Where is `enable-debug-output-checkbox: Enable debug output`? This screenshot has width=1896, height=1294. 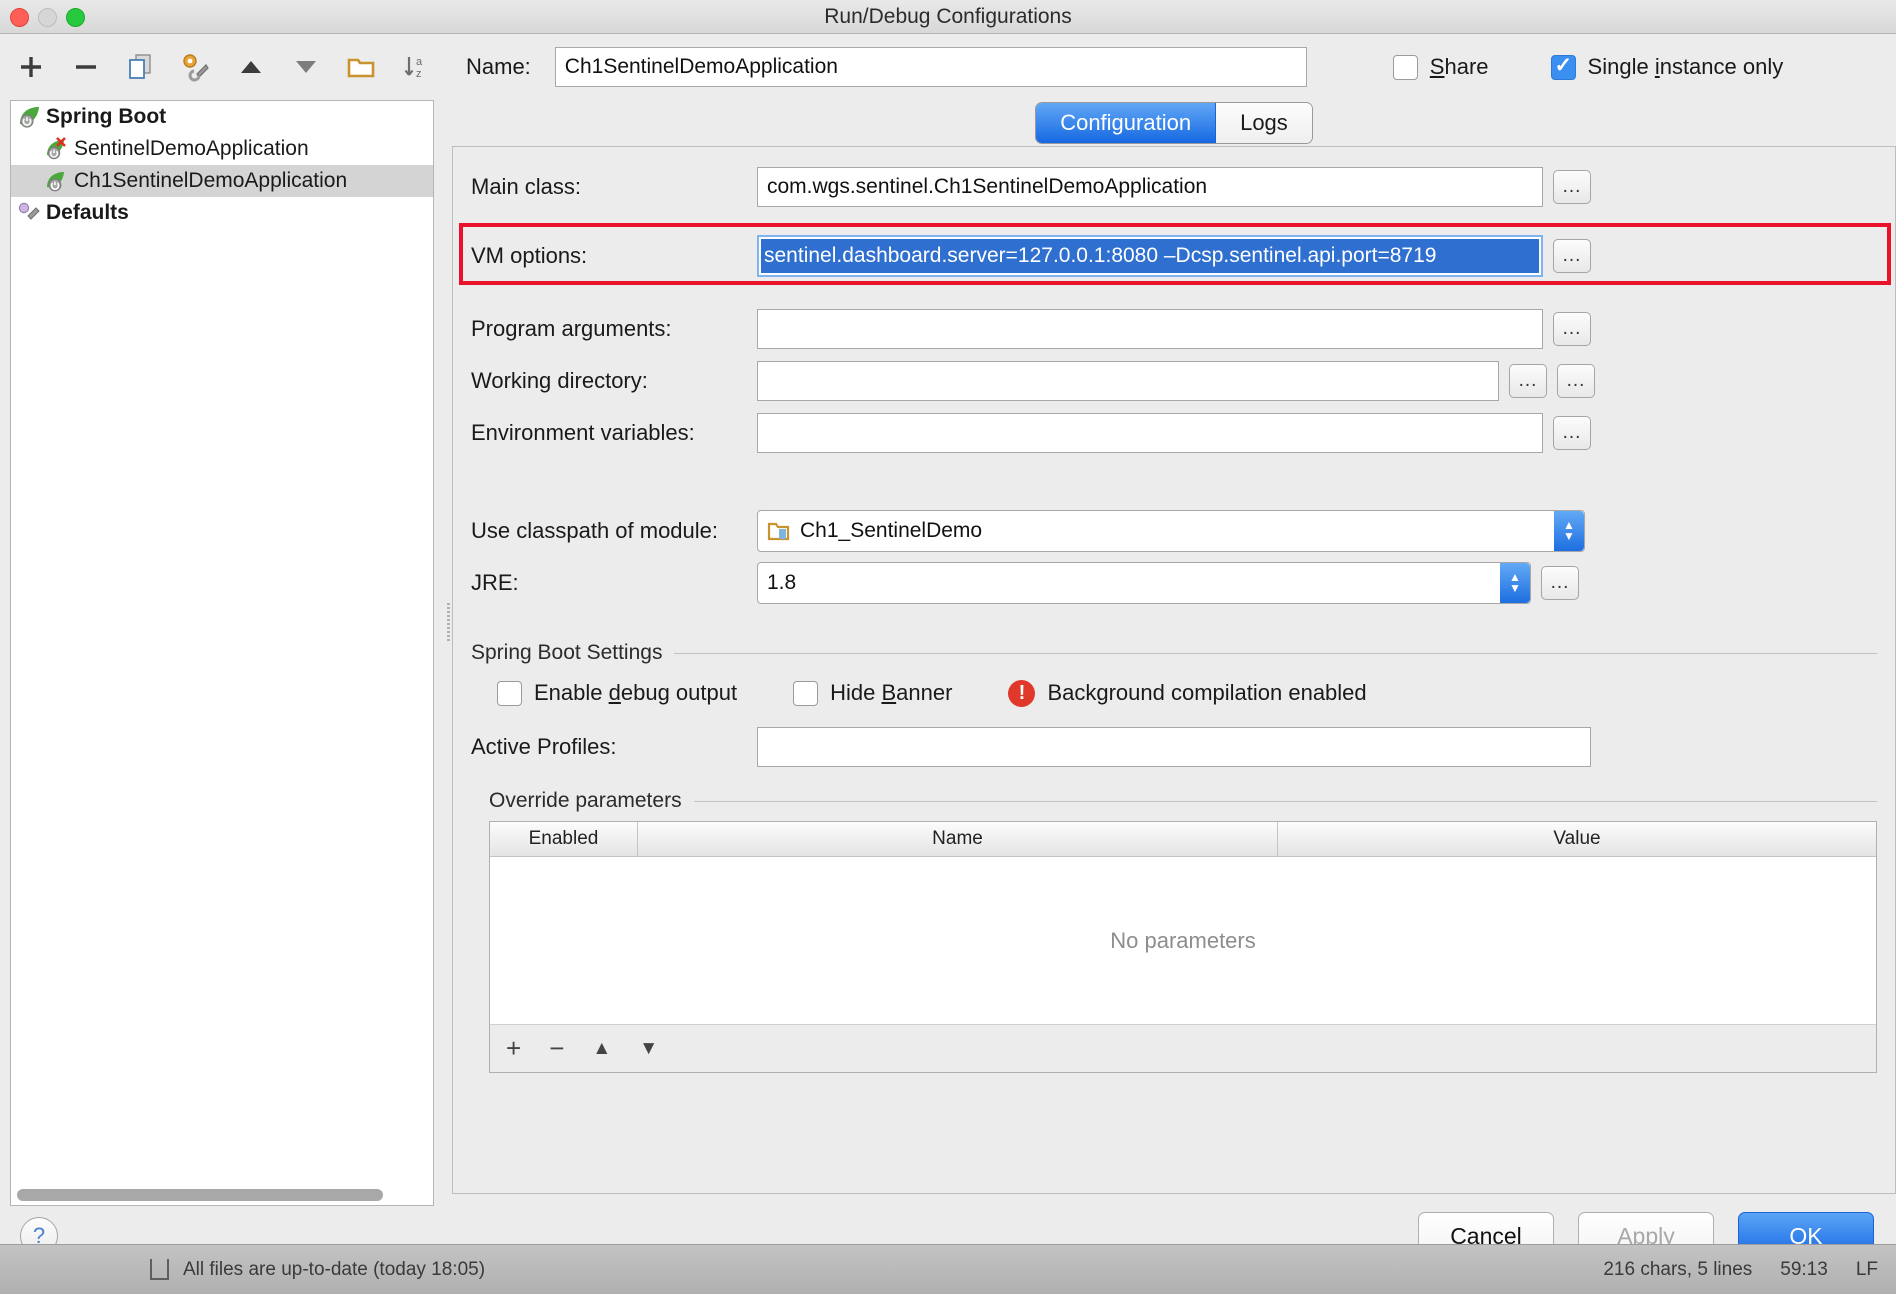
enable-debug-output-checkbox: Enable debug output is located at coordinates (617, 693).